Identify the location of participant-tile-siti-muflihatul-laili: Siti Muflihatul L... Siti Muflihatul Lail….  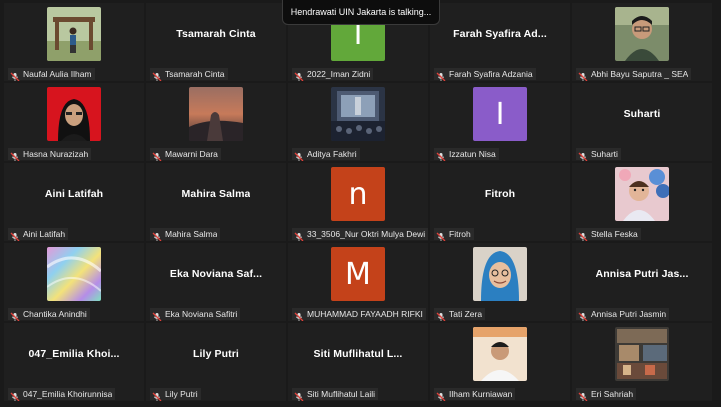
(358, 362).